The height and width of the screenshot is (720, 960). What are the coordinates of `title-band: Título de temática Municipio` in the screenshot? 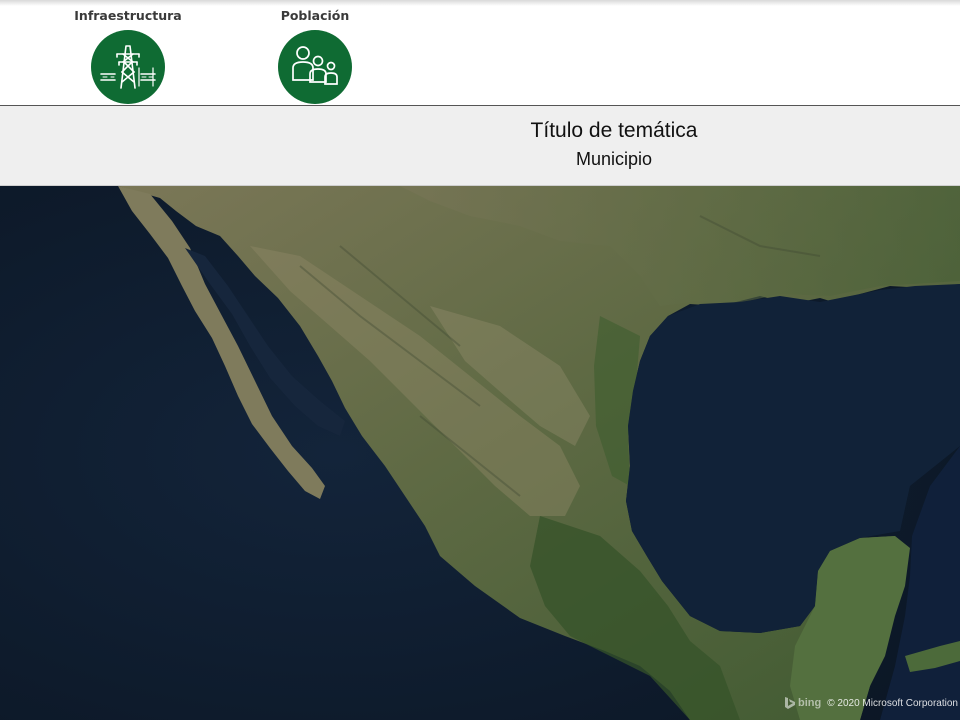 It's located at (480, 146).